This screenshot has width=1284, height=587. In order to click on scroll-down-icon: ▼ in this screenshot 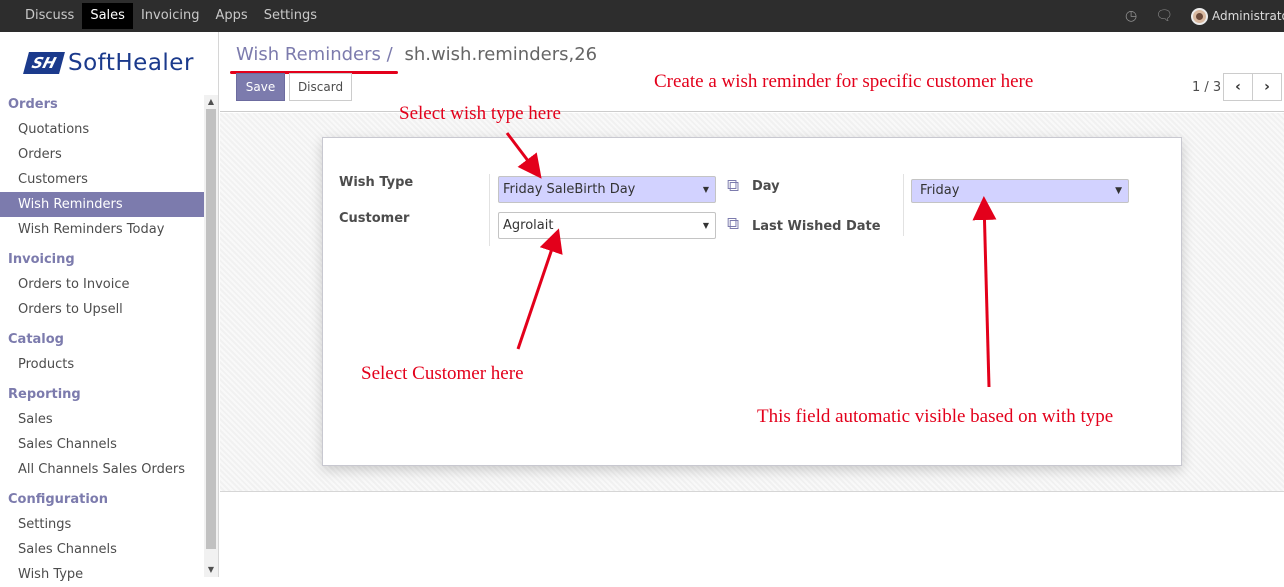, I will do `click(211, 570)`.